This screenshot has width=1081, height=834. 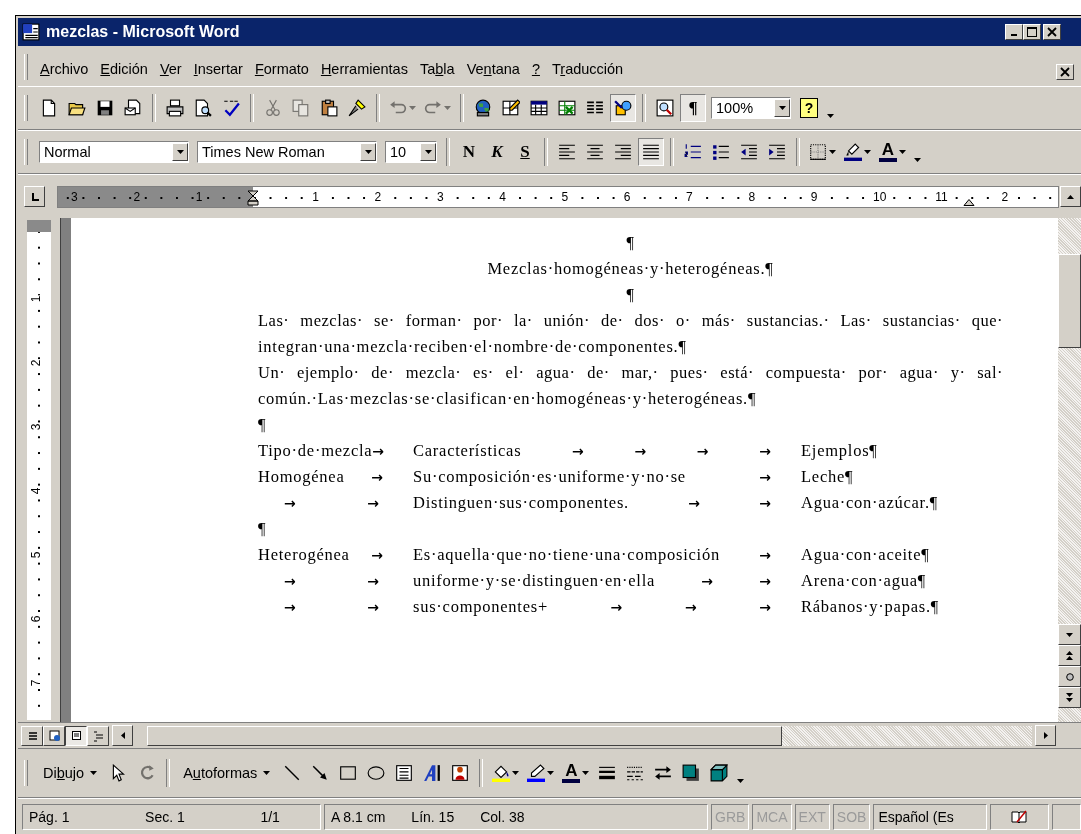 What do you see at coordinates (70, 773) in the screenshot?
I see `menu-button: Dibujo` at bounding box center [70, 773].